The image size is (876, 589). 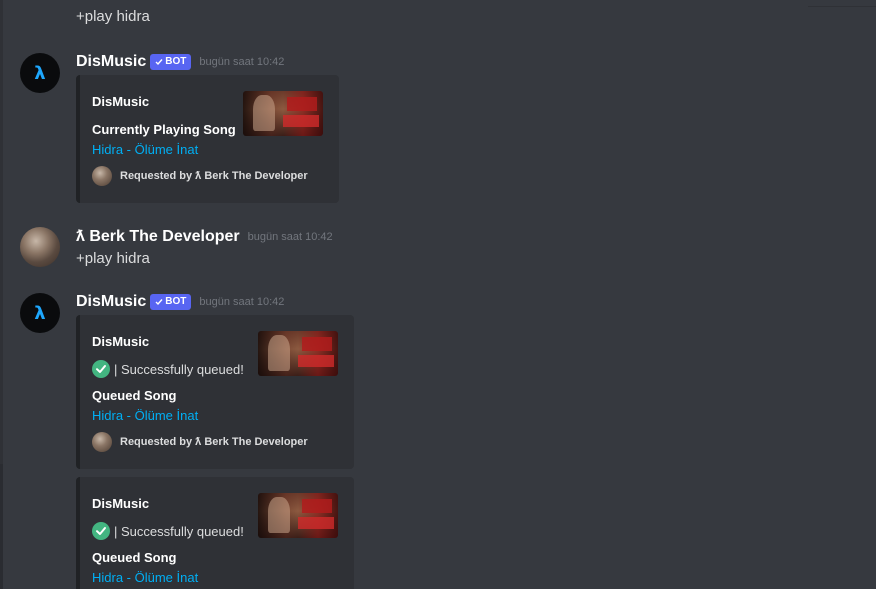 I want to click on channel-sidebar-edge, so click(x=1, y=294).